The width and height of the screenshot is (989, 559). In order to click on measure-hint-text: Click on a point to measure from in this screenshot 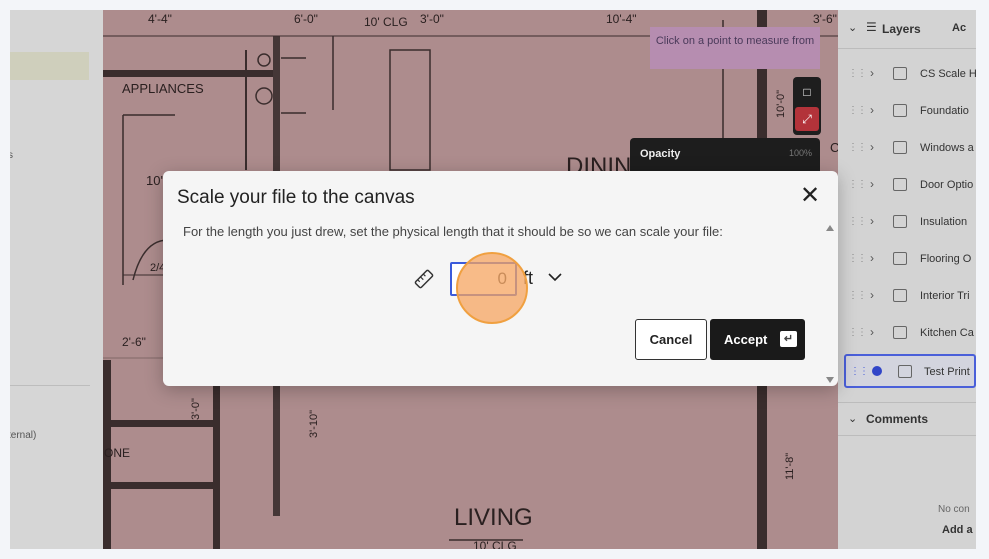, I will do `click(735, 41)`.